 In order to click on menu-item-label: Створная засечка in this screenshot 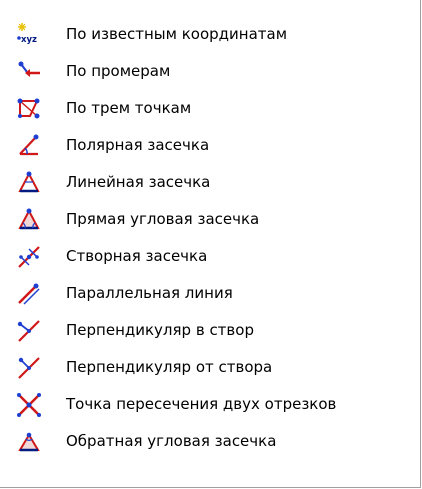, I will do `click(137, 256)`.